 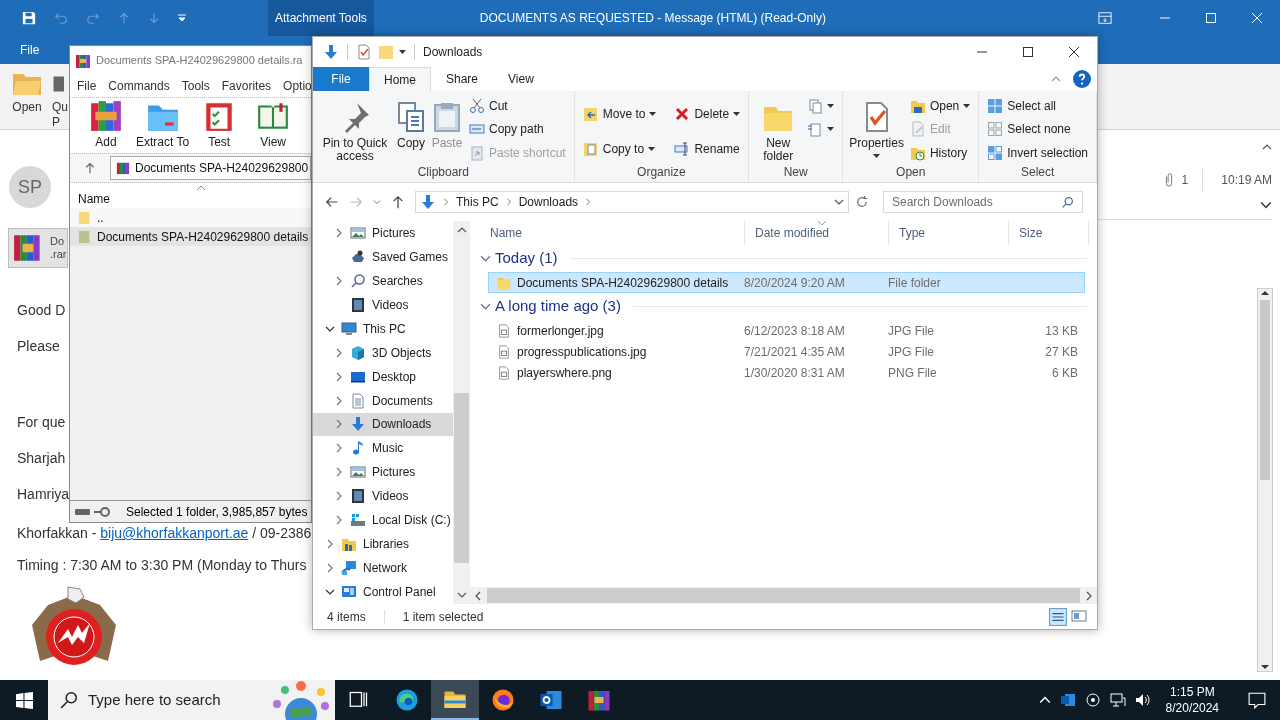 I want to click on group-header: A long time ago (3), so click(x=558, y=306).